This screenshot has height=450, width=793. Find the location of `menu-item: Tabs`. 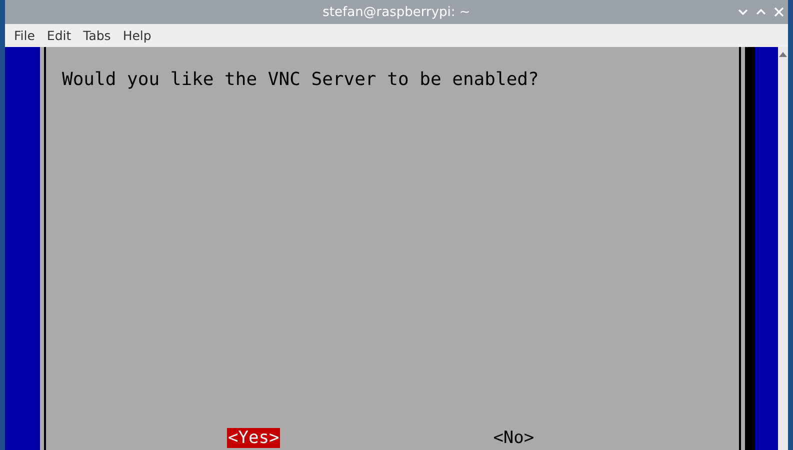

menu-item: Tabs is located at coordinates (97, 35).